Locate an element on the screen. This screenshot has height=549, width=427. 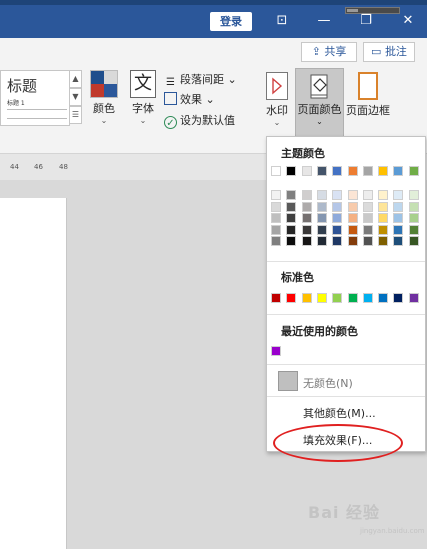
gallery-scroll: ▲ ▼ ☰ is located at coordinates (75, 98).